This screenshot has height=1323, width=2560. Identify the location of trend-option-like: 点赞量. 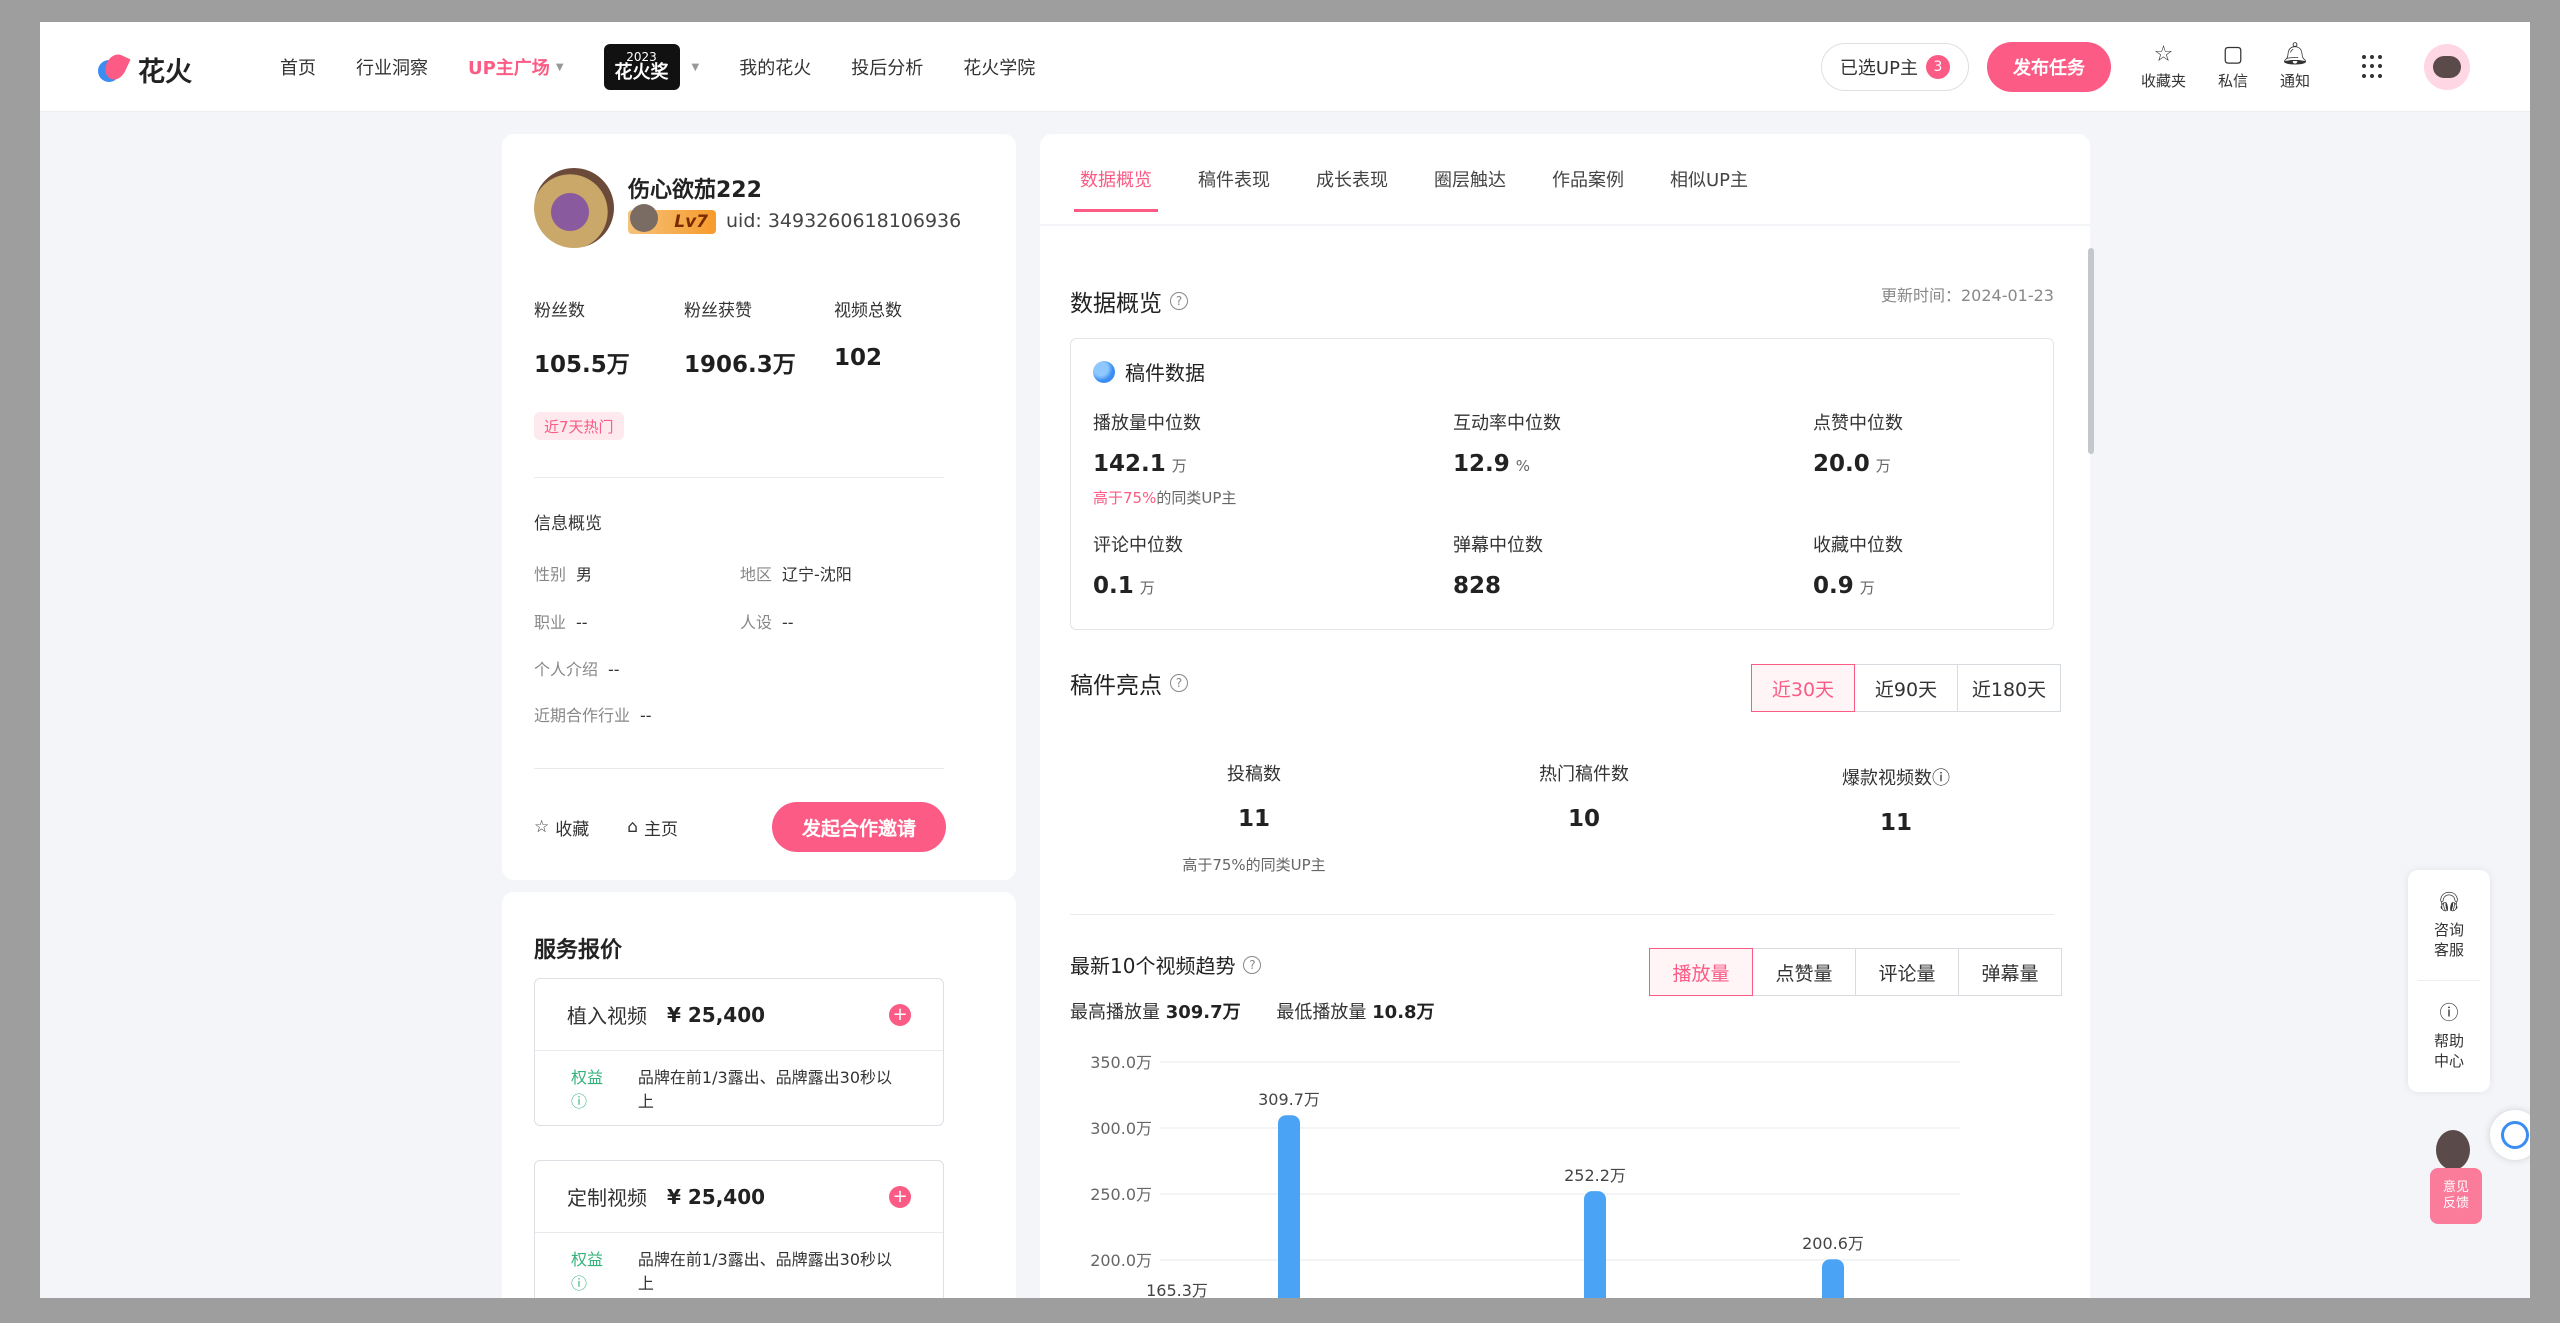
(1804, 972).